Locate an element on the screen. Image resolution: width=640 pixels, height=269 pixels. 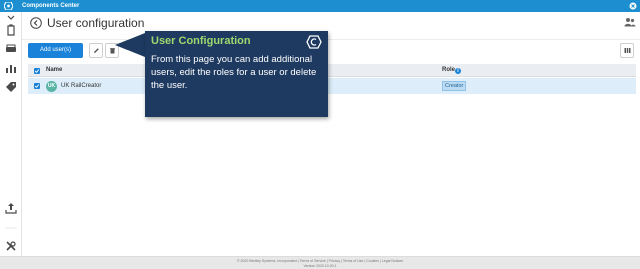
footer-version: Version 2020.10.00.1 is located at coordinates (320, 266).